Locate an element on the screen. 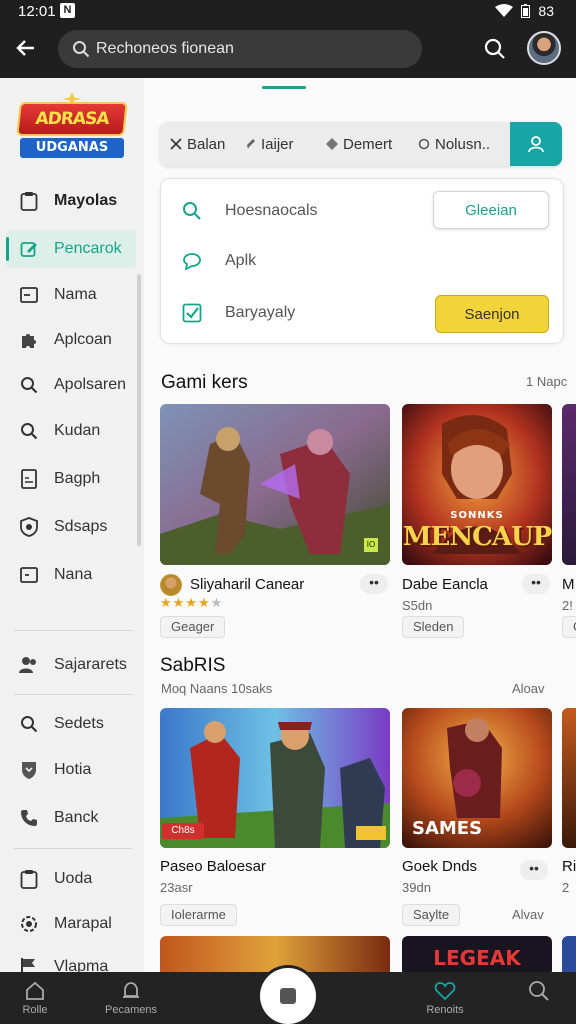 The width and height of the screenshot is (576, 1024). sidebar-item-aplcoan: Aplcoan is located at coordinates (71, 340).